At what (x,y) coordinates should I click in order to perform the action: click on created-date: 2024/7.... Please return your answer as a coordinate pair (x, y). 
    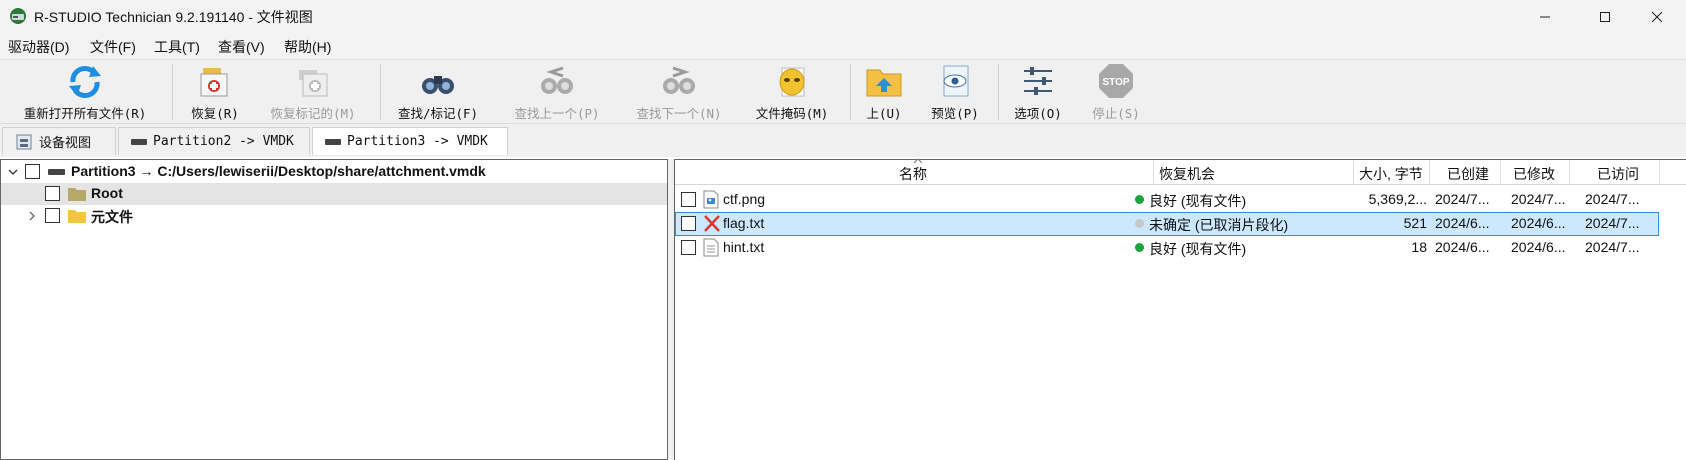
    Looking at the image, I should click on (1462, 199).